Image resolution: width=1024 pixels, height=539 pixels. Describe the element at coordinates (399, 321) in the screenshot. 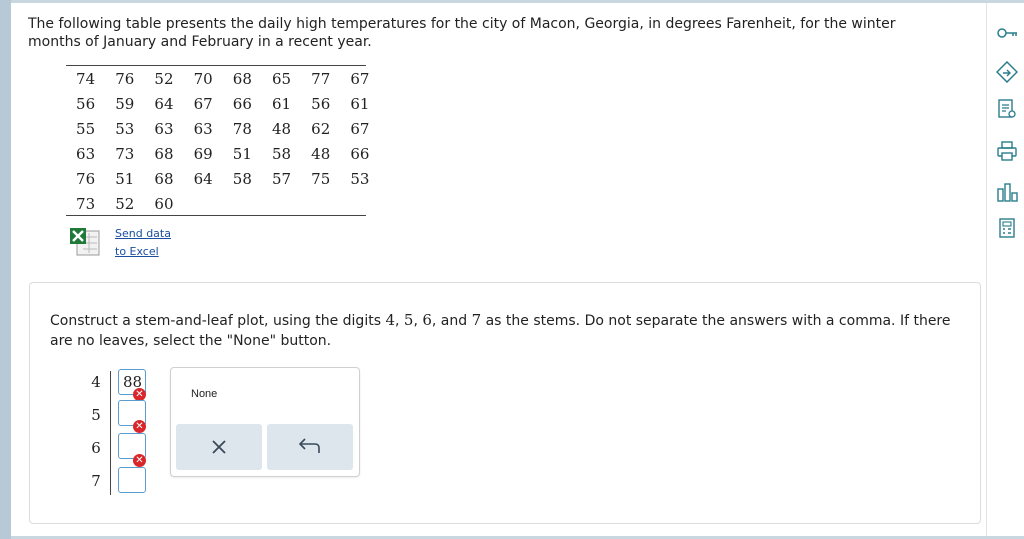

I see `instr-sep1: ,` at that location.